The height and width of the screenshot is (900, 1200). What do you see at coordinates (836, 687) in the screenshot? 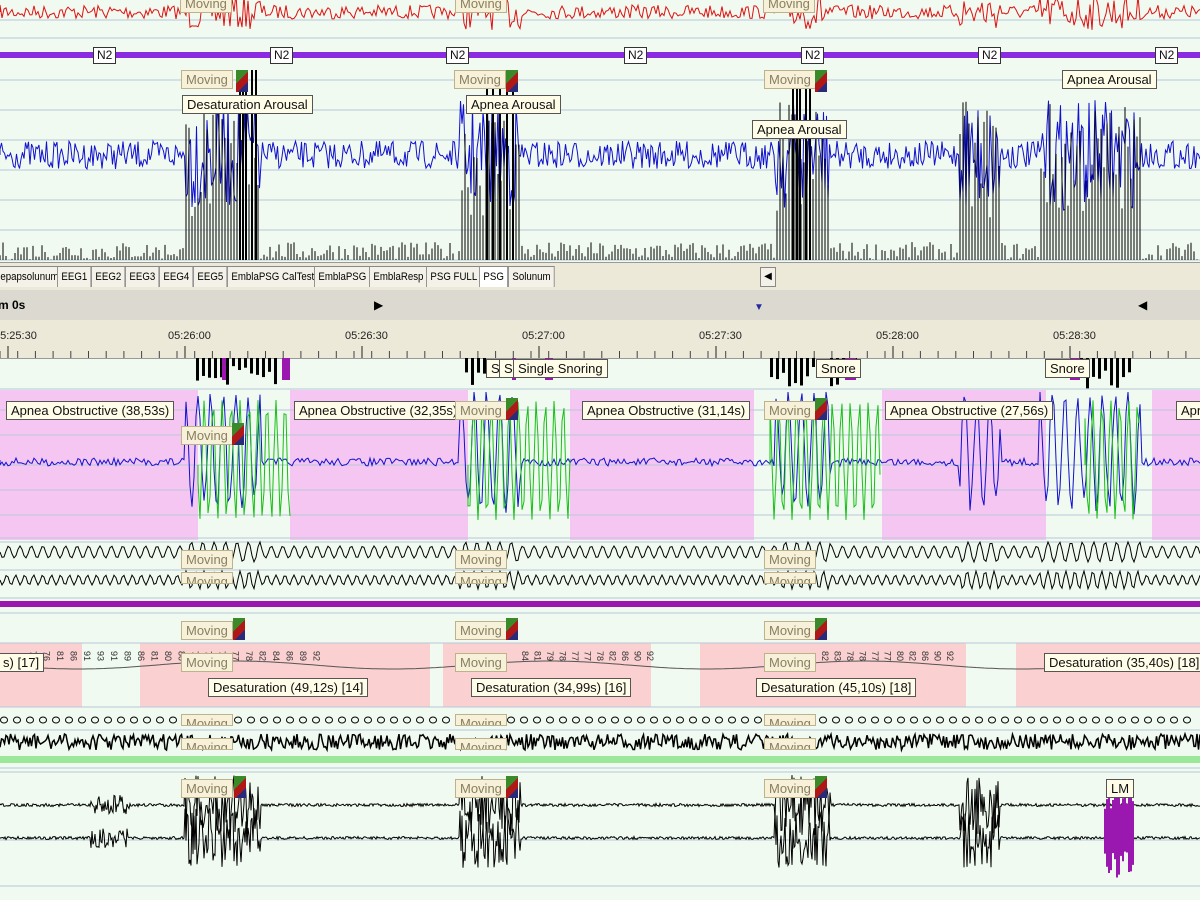
I see `event-desaturation: Desaturation (45,10s) [18]` at bounding box center [836, 687].